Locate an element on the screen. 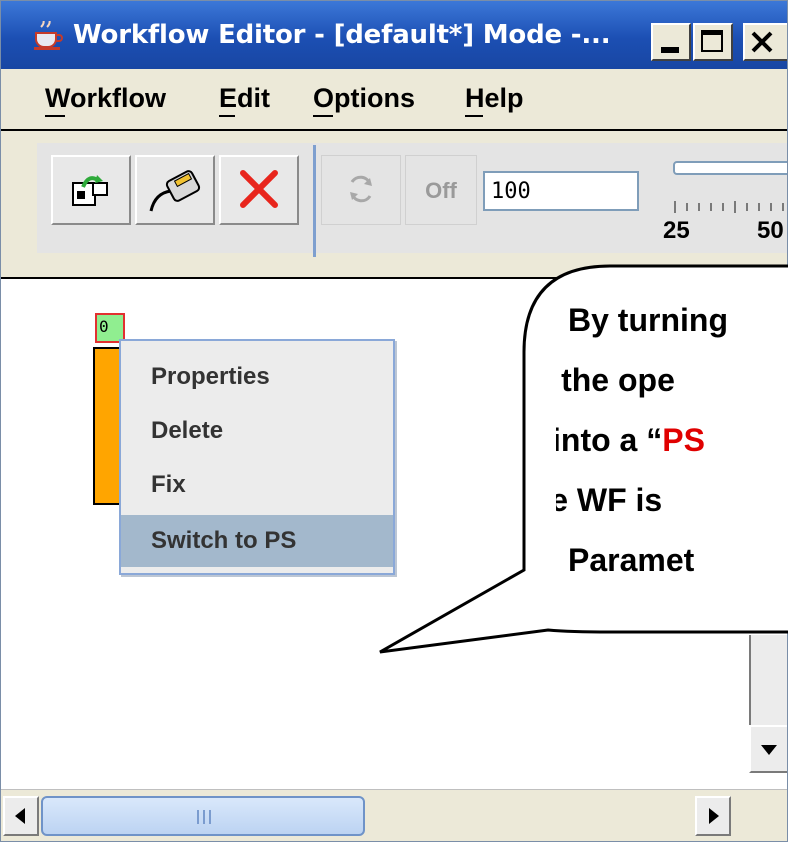 The image size is (788, 842). refresh-button is located at coordinates (361, 190).